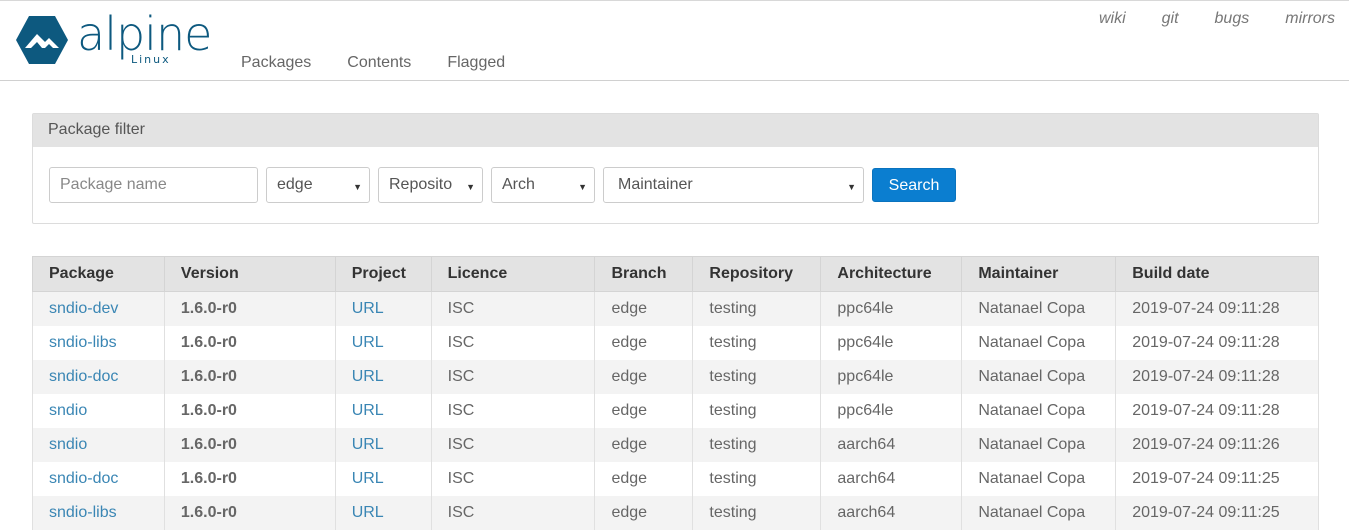 This screenshot has height=531, width=1349. Describe the element at coordinates (733, 185) in the screenshot. I see `maintainer-select: Maintainer ▼` at that location.